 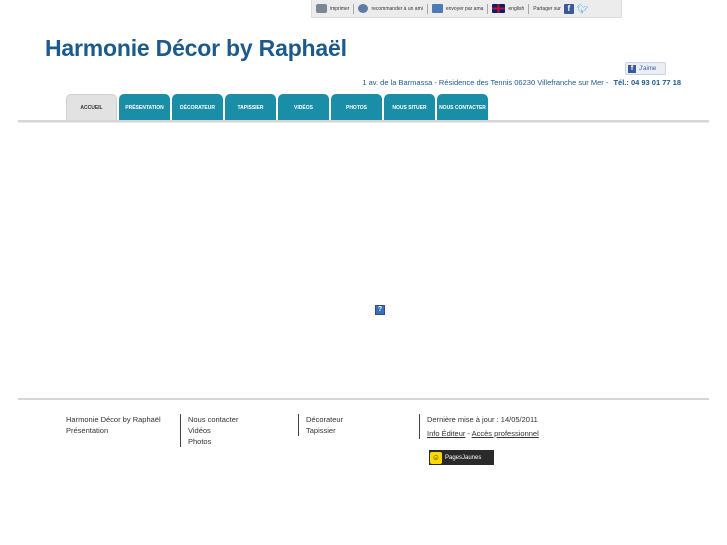 I want to click on footer-link-presentation: Présentation, so click(x=113, y=430).